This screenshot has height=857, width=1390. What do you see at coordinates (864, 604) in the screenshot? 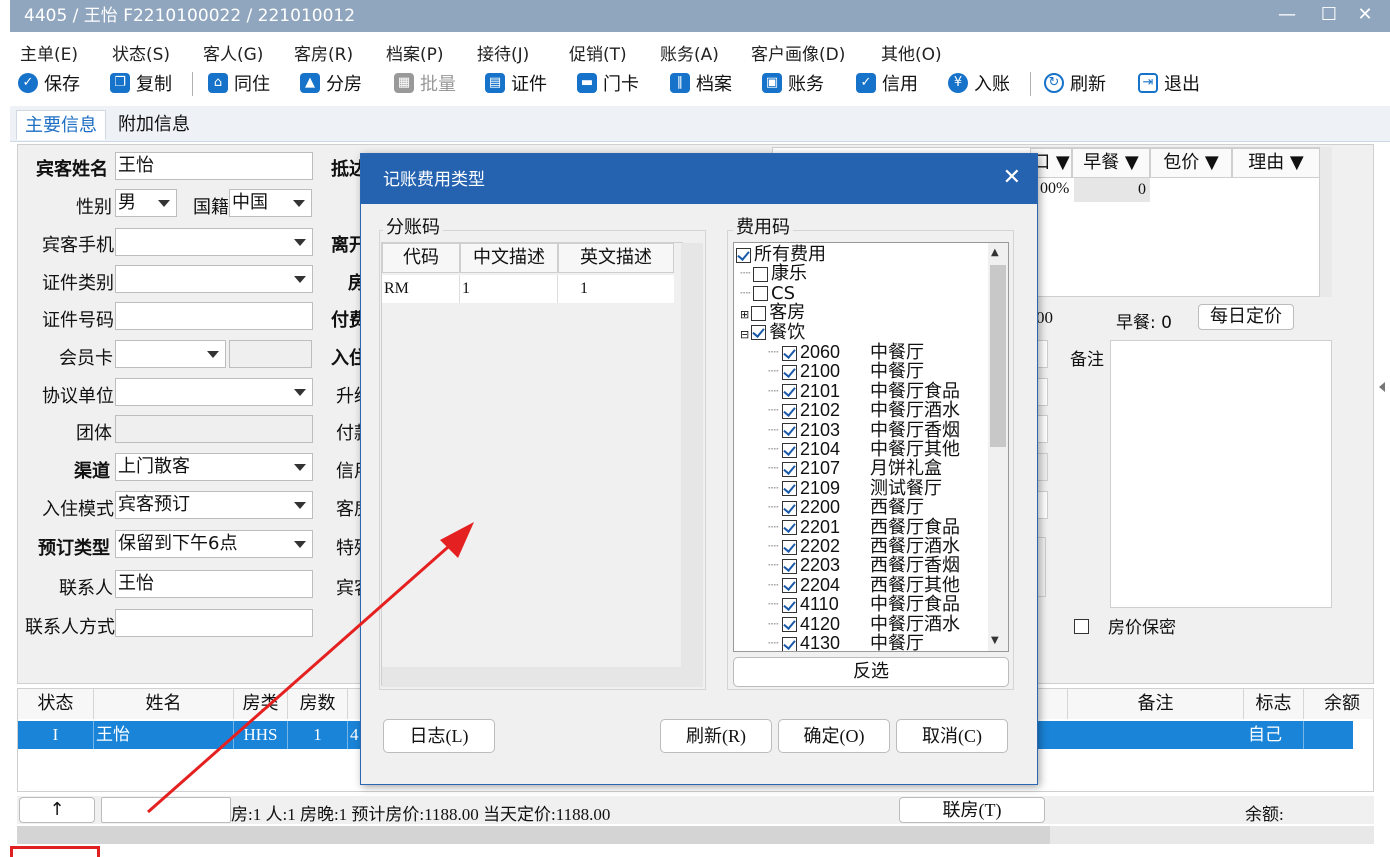
I see `tree-fee-item: ┈ 4110 中餐厅食品` at bounding box center [864, 604].